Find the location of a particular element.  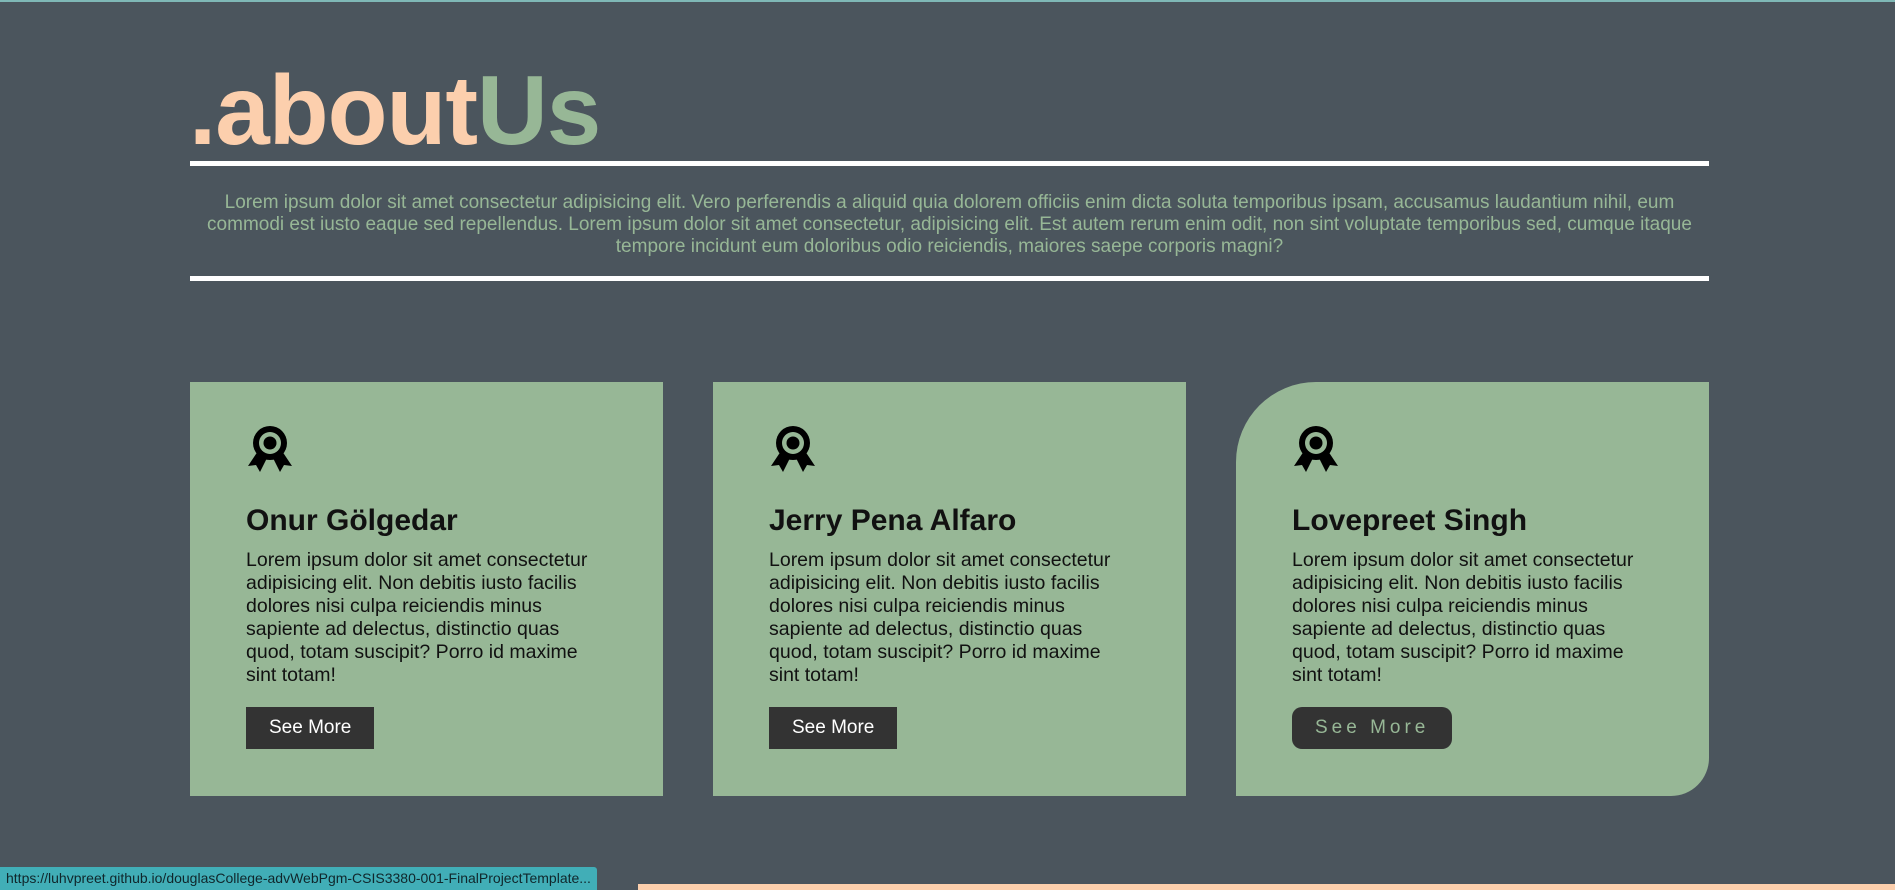

page-title-about: .about is located at coordinates (333, 110).